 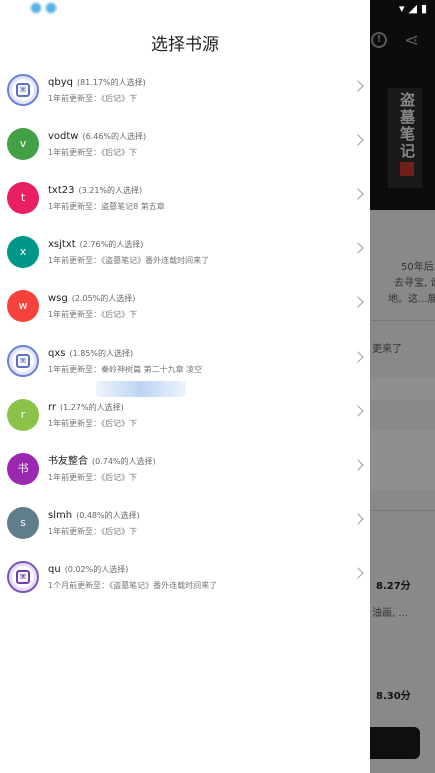 I want to click on blurred-overlay, so click(x=141, y=389).